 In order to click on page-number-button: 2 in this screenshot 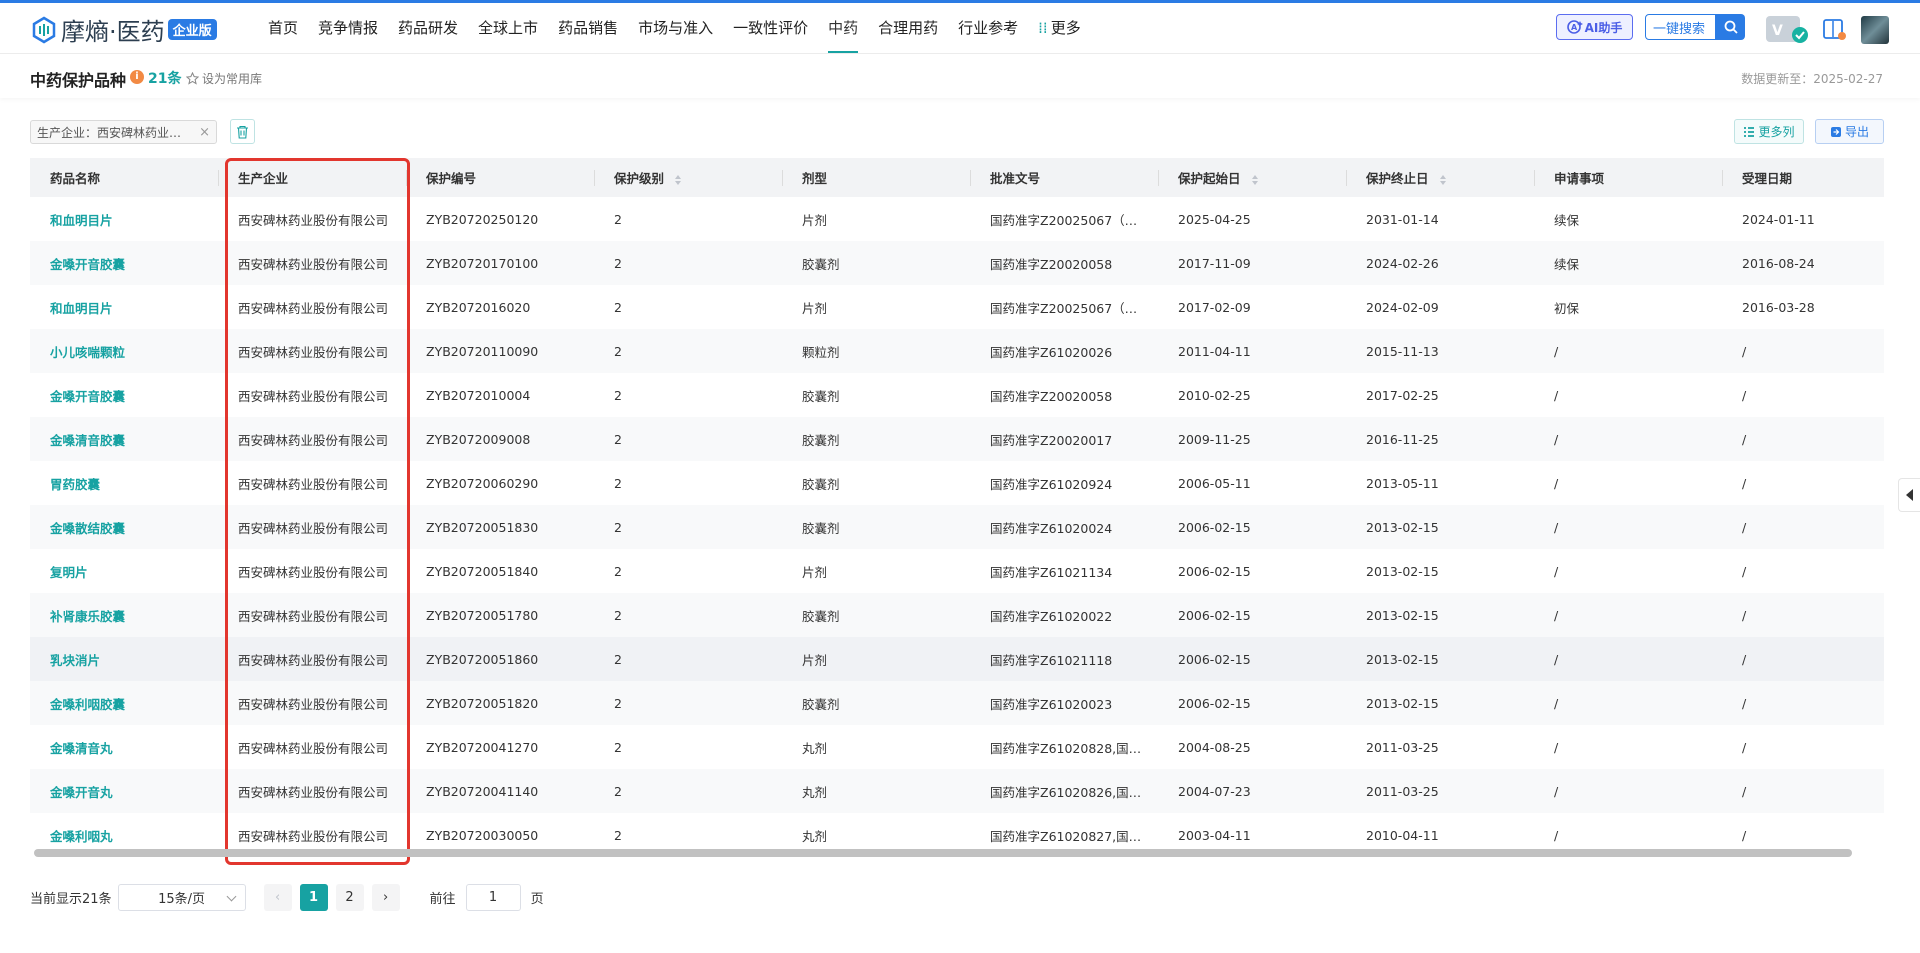, I will do `click(349, 897)`.